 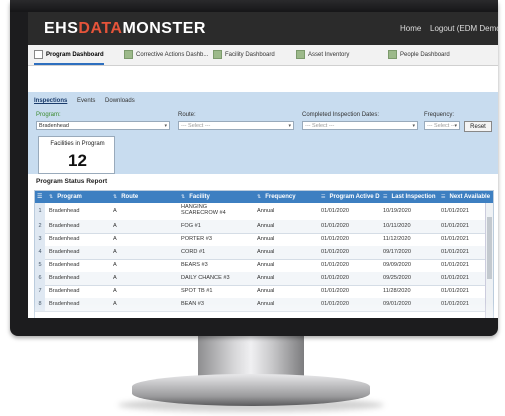 What do you see at coordinates (397, 265) in the screenshot?
I see `cell-last-inspection: 09/09/2020` at bounding box center [397, 265].